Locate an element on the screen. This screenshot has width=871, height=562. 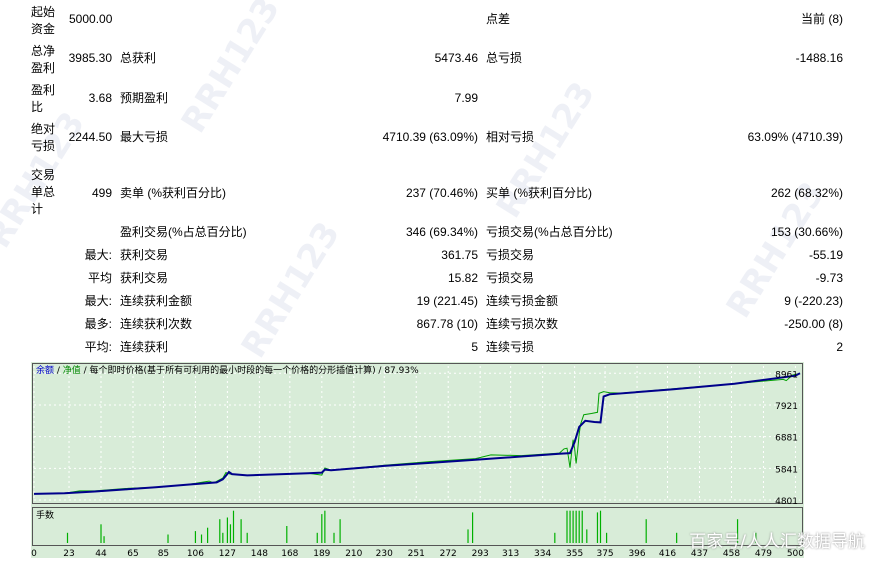
largest-loss-label: 亏损交易 is located at coordinates (510, 255).